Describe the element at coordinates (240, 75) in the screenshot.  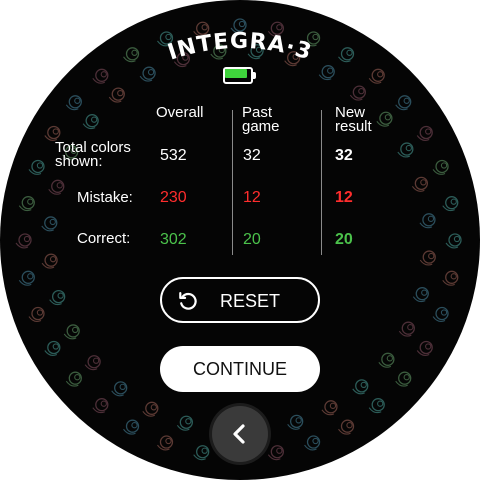
I see `battery-icon` at that location.